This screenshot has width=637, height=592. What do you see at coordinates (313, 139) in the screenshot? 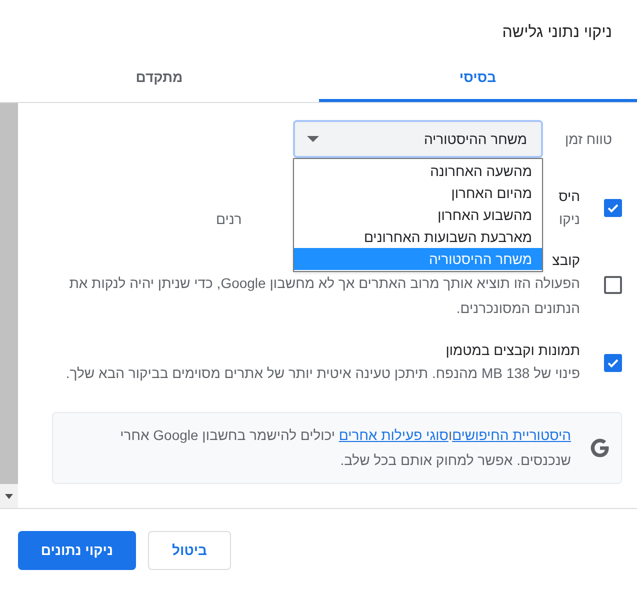
I see `caret-icon` at bounding box center [313, 139].